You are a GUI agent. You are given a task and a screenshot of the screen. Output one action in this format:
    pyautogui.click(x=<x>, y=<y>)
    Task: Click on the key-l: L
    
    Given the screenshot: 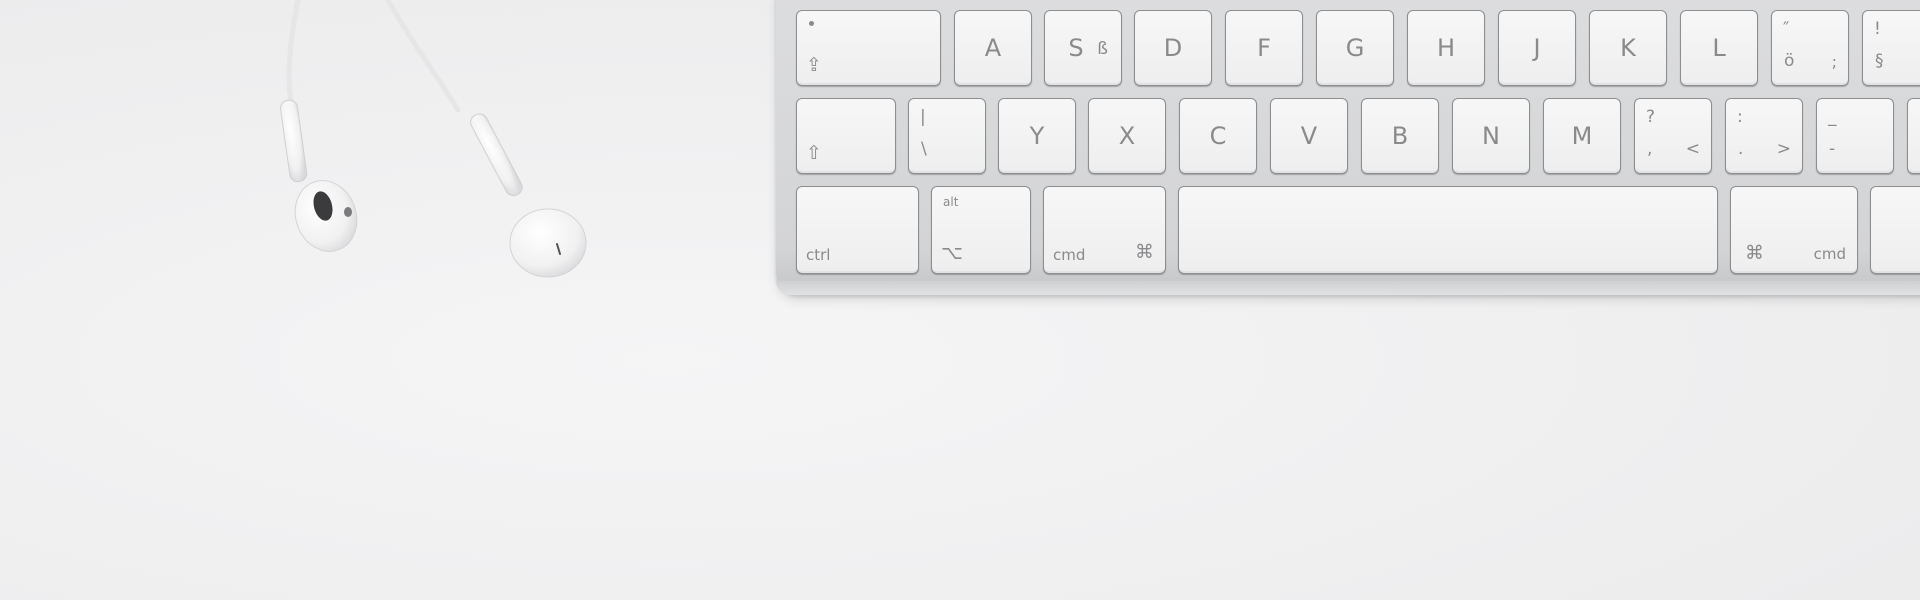 What is the action you would take?
    pyautogui.click(x=1719, y=48)
    